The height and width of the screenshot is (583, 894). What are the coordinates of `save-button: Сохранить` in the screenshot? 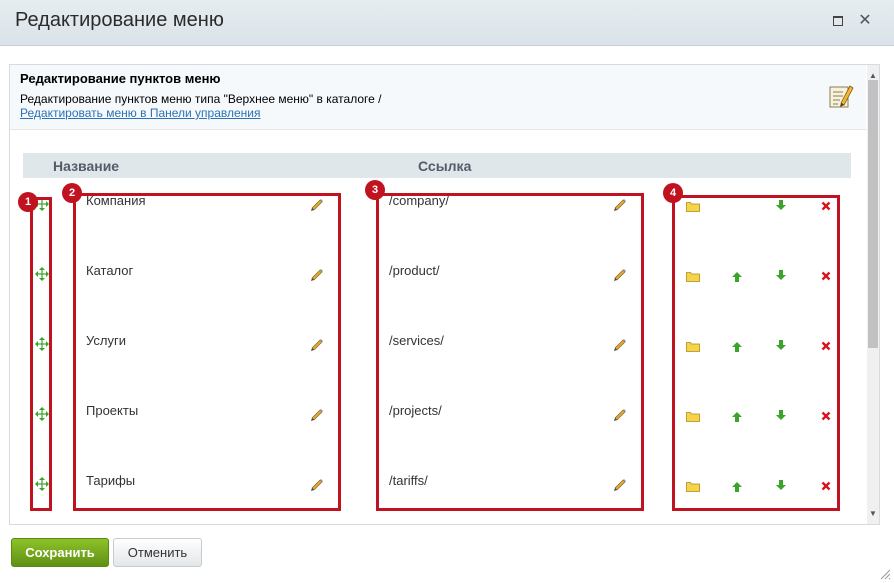 It's located at (60, 552).